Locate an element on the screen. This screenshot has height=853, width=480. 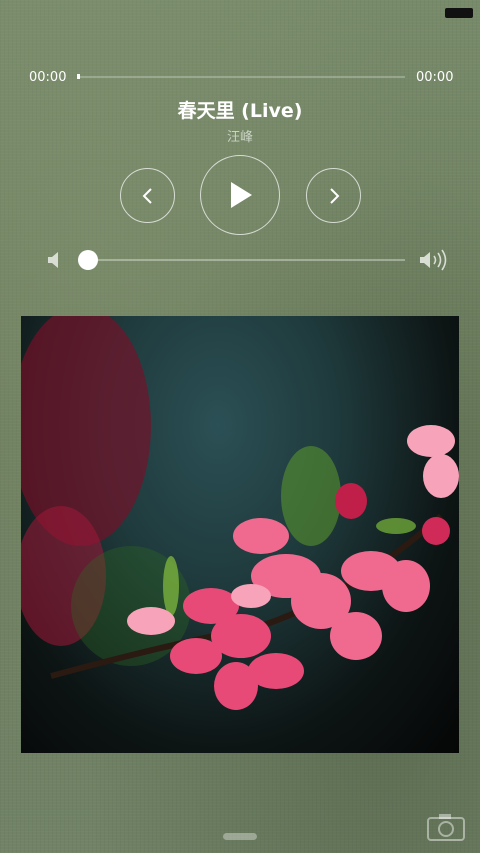
play-icon is located at coordinates (241, 195).